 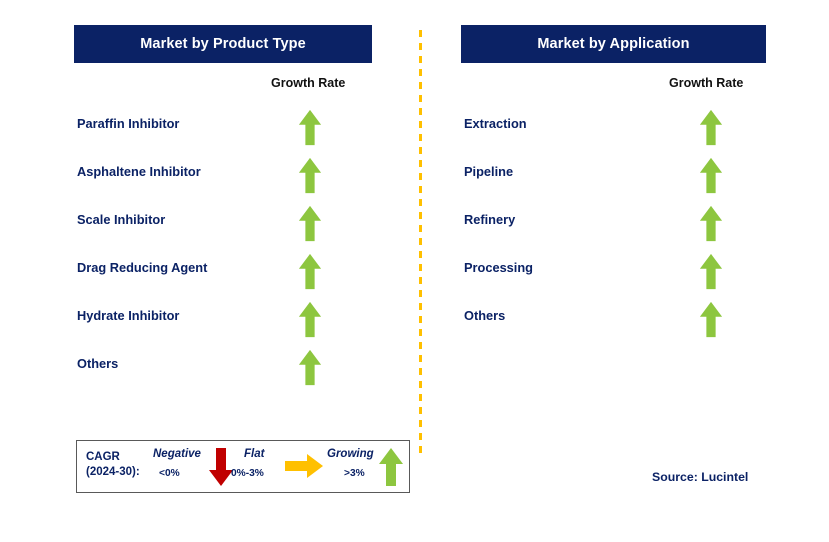 What do you see at coordinates (700, 477) in the screenshot?
I see `source-attribution: Source: Lucintel` at bounding box center [700, 477].